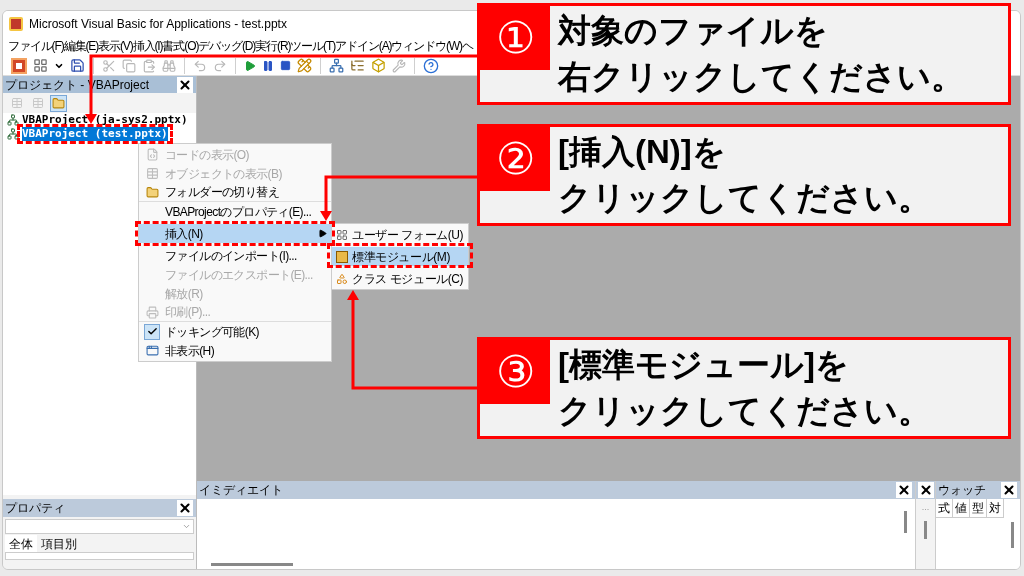 This screenshot has width=1024, height=576. Describe the element at coordinates (515, 38) in the screenshot. I see `step-number: ①` at that location.